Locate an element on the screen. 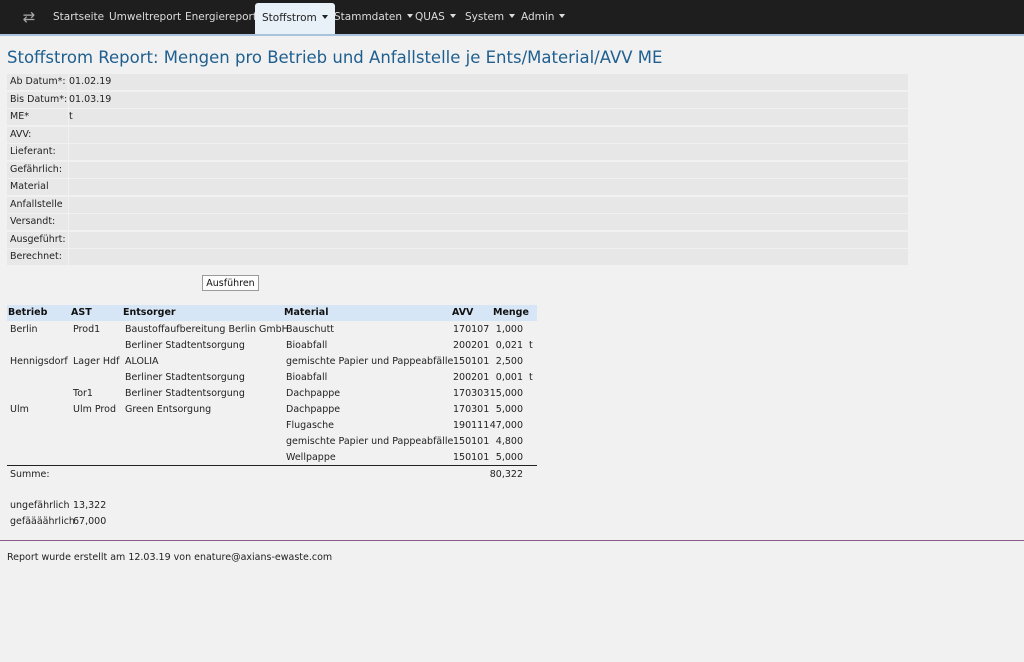  filter-row: Ab Datum*: 01.02.19 is located at coordinates (457, 82).